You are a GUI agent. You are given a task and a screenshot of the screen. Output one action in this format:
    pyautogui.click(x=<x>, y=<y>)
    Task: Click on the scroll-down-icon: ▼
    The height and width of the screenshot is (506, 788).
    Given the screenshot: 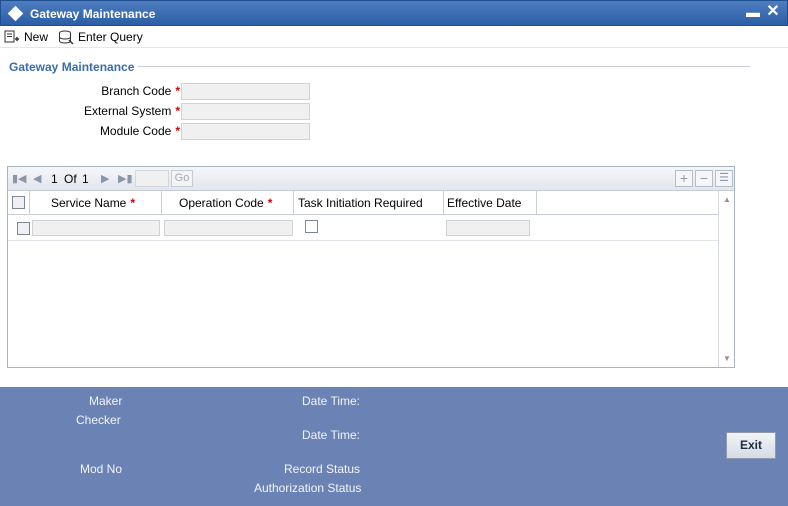 What is the action you would take?
    pyautogui.click(x=727, y=358)
    